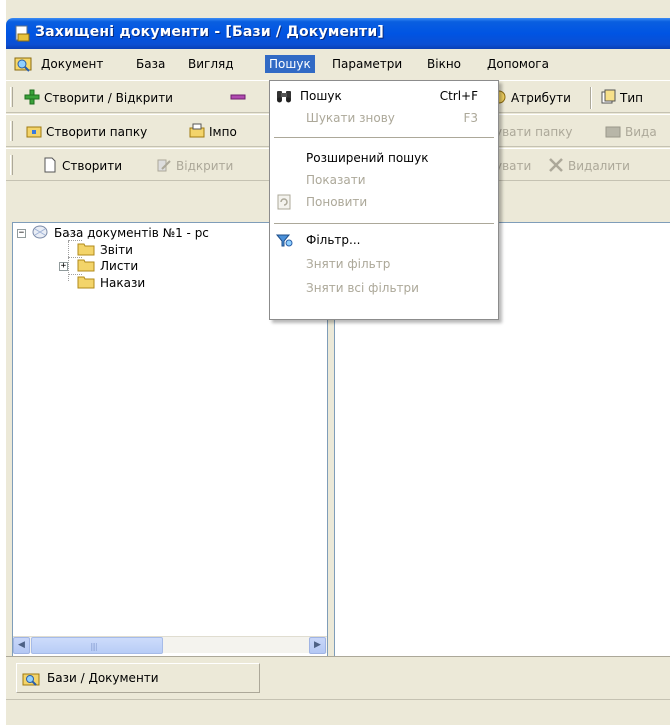 This screenshot has height=725, width=670. Describe the element at coordinates (63, 266) in the screenshot. I see `expand-toggle: +` at that location.